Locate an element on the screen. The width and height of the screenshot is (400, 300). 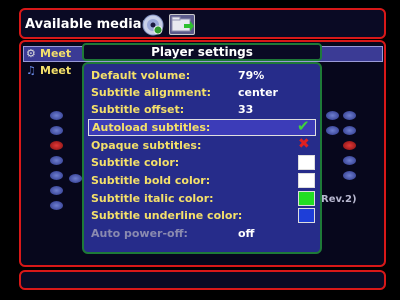
setting-label: Subtitle bold color: is located at coordinates (151, 180).